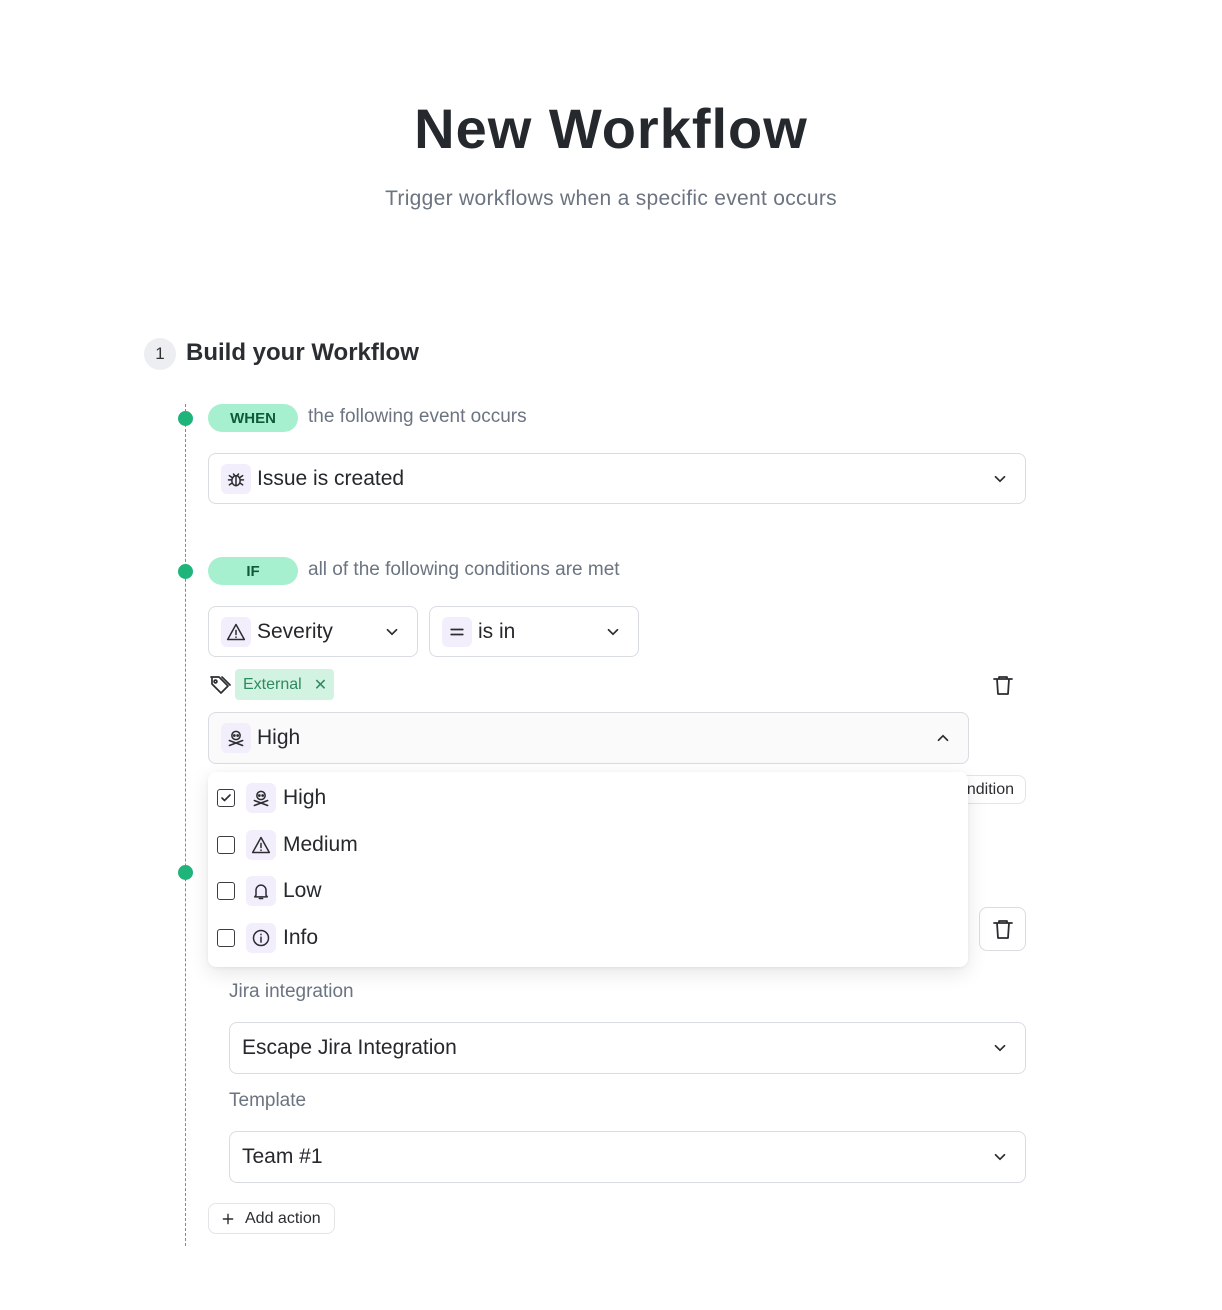 This screenshot has height=1310, width=1222. What do you see at coordinates (160, 354) in the screenshot?
I see `step-number-badge: 1` at bounding box center [160, 354].